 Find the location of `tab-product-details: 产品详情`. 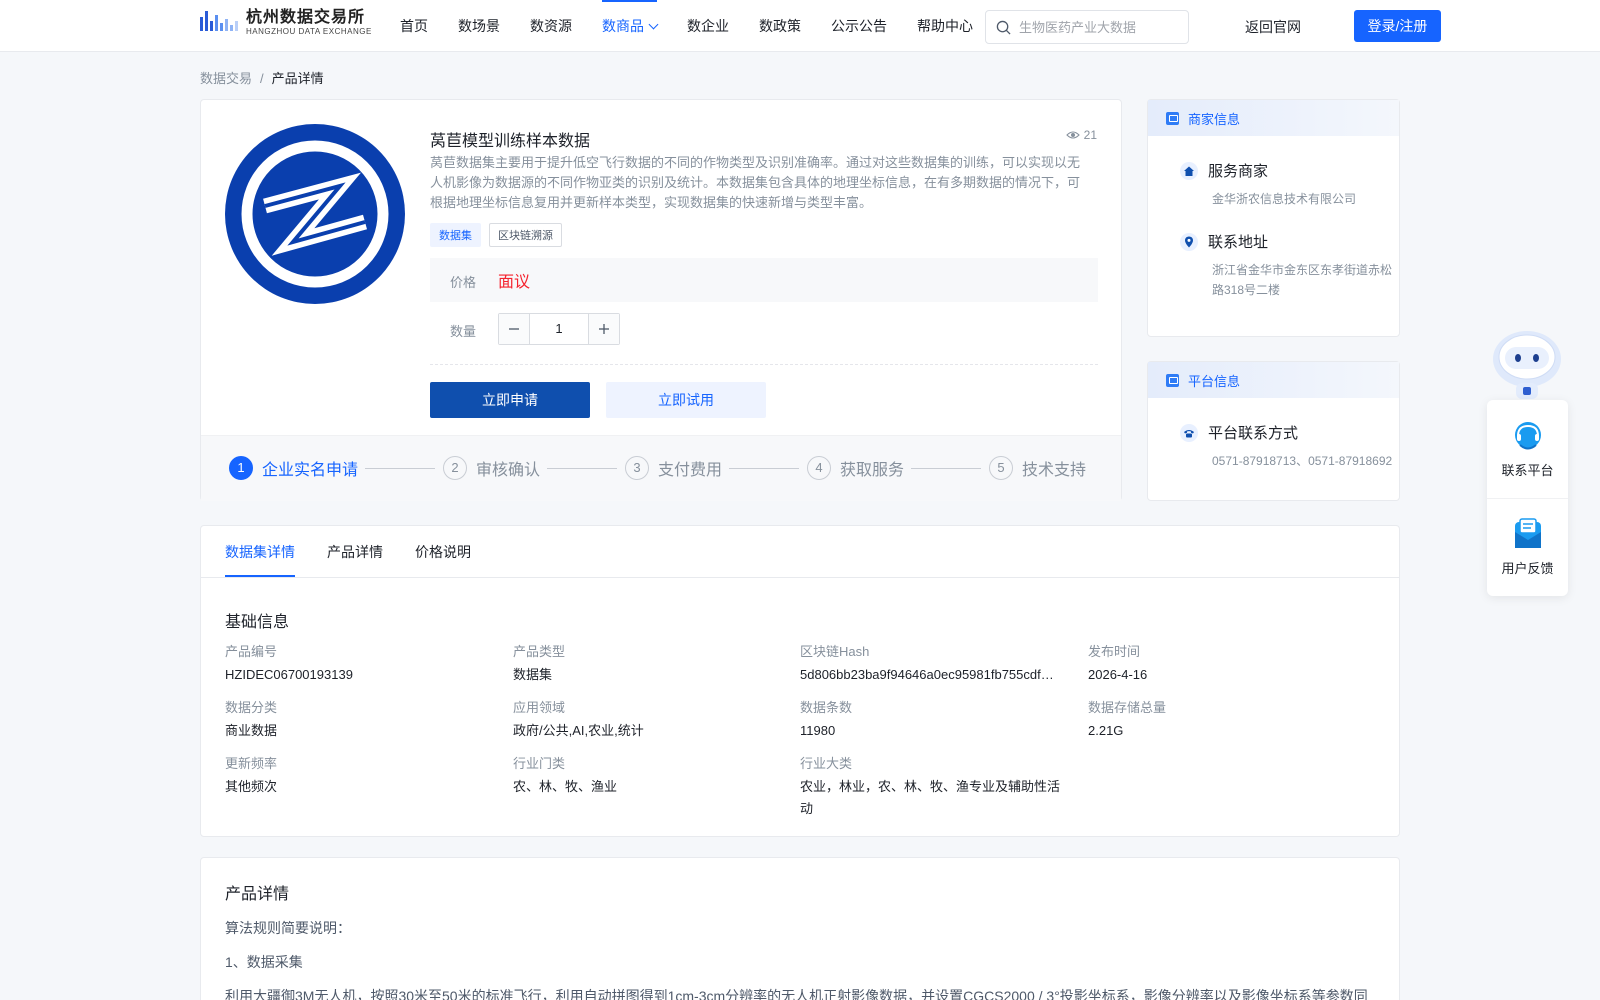

tab-product-details: 产品详情 is located at coordinates (355, 551).